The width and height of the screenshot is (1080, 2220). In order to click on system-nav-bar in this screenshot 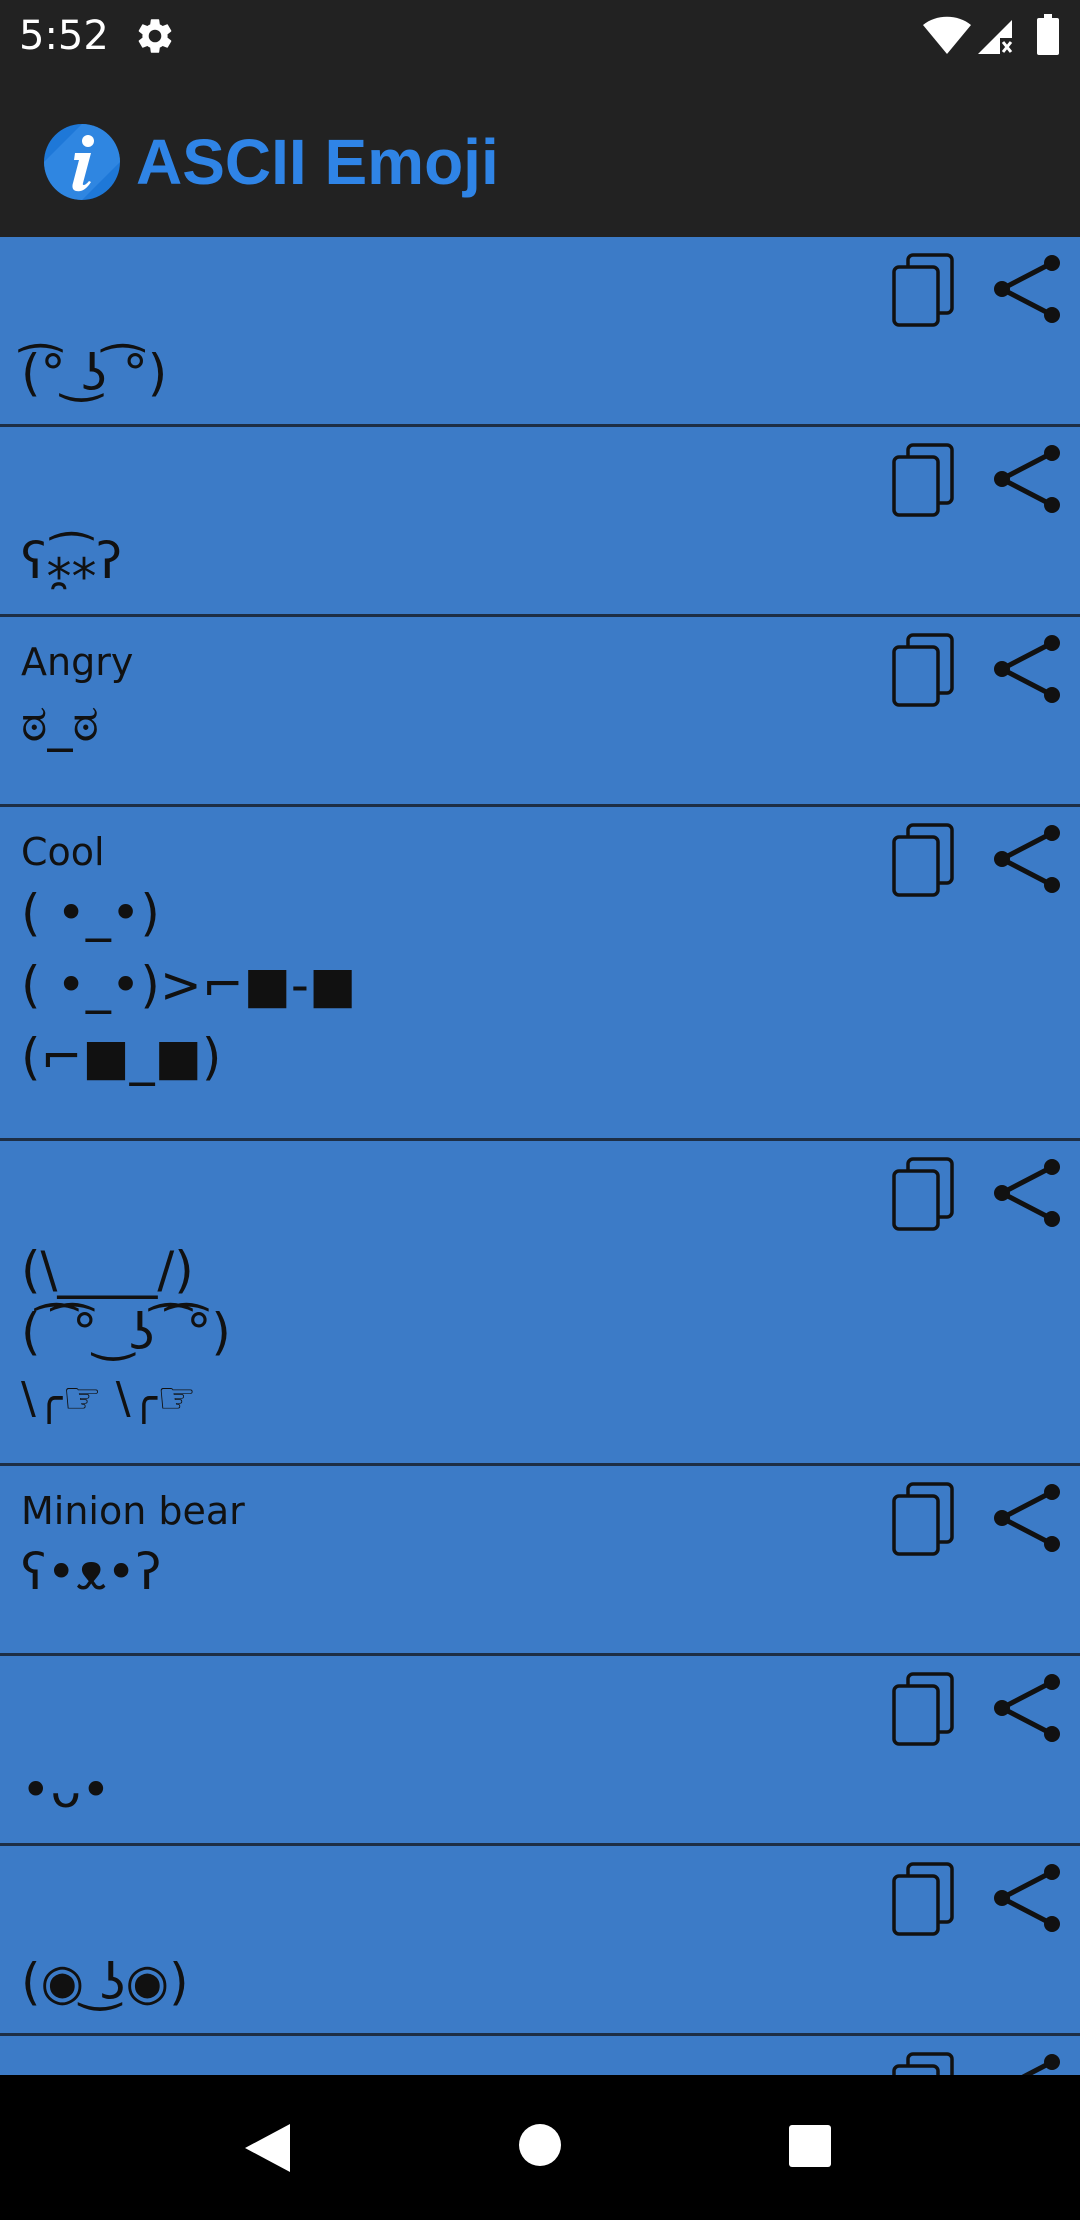, I will do `click(540, 2147)`.